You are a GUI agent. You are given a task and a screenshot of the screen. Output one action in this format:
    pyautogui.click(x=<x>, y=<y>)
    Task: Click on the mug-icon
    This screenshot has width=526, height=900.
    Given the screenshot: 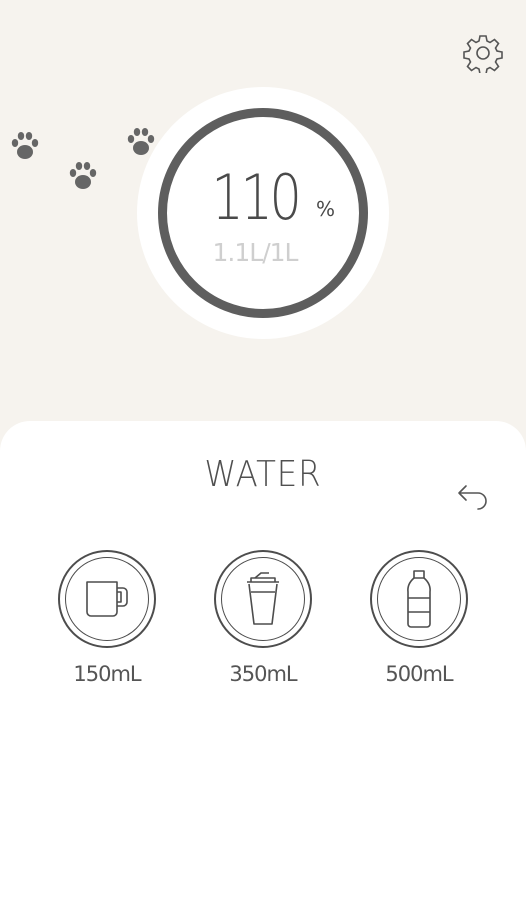 What is the action you would take?
    pyautogui.click(x=107, y=599)
    